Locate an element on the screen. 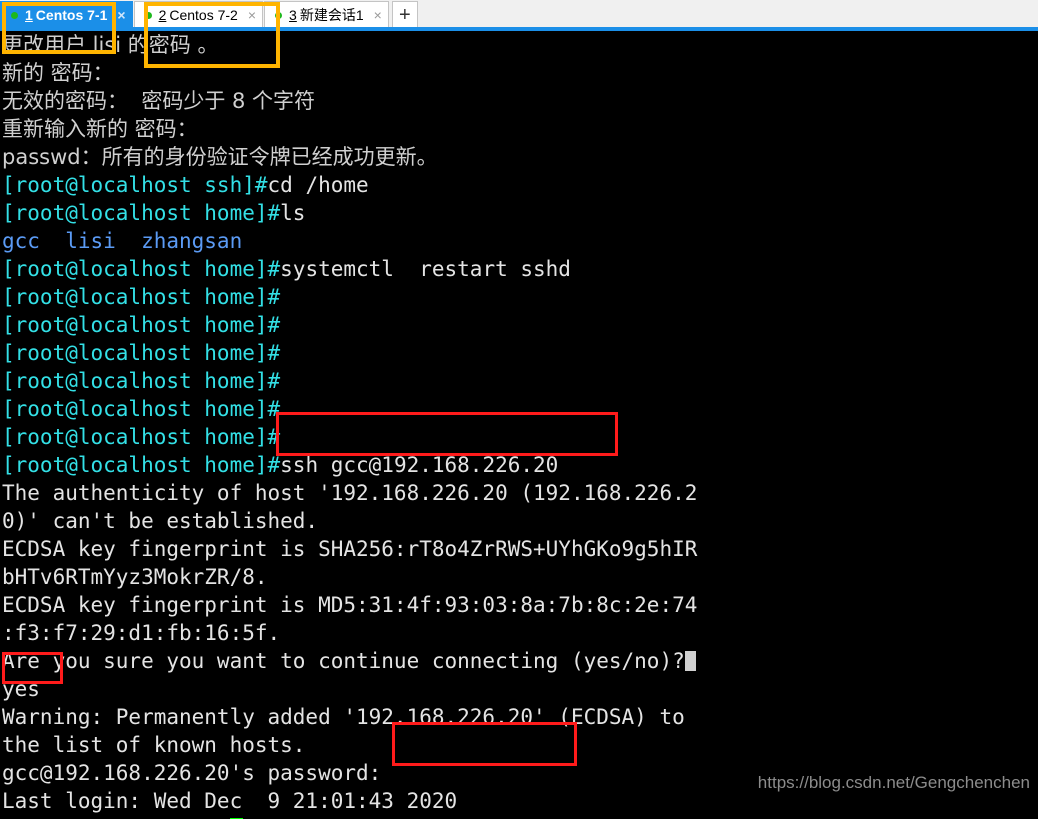  terminal-line: [root@localhost home]#ls is located at coordinates (519, 213).